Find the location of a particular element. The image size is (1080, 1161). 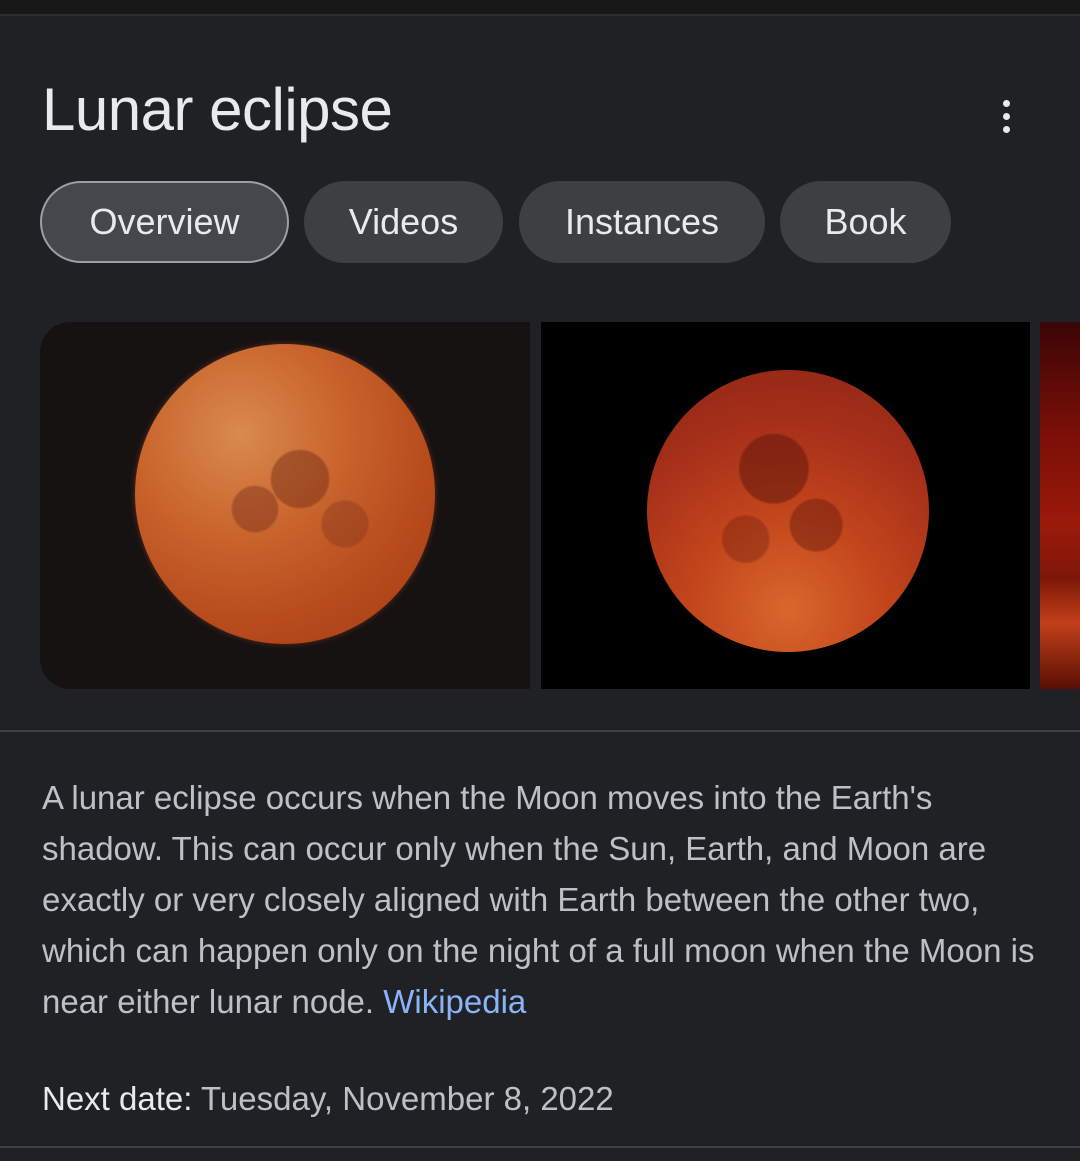

tab-overview: Overview is located at coordinates (164, 222).